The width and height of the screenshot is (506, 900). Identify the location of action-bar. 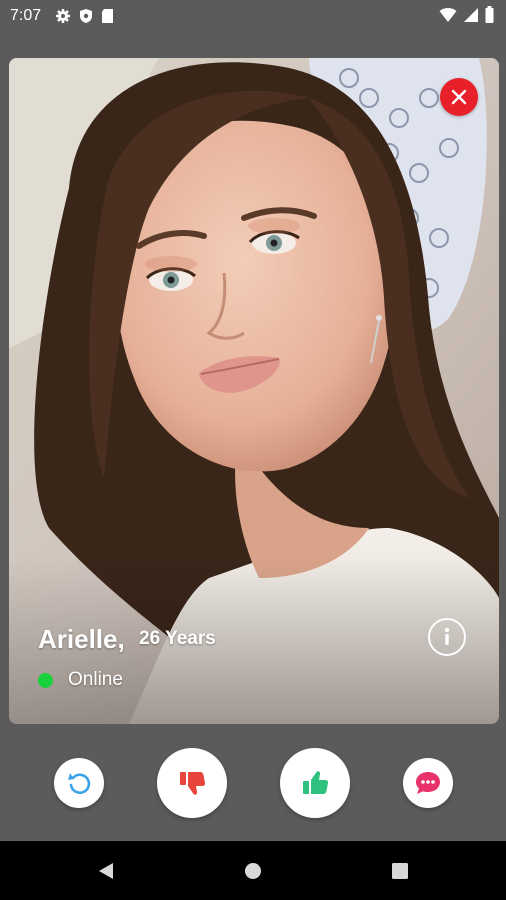
(253, 782).